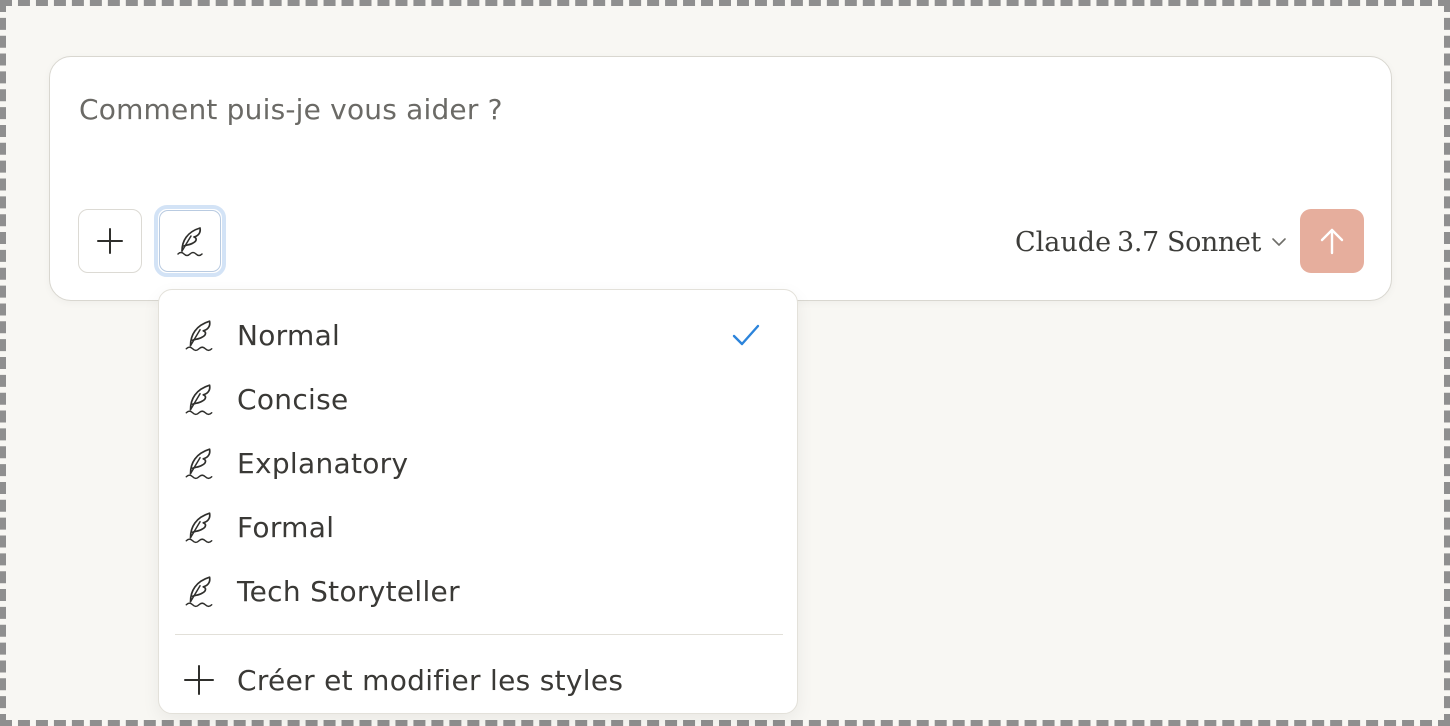 The width and height of the screenshot is (1450, 726). What do you see at coordinates (479, 527) in the screenshot?
I see `style-menu-item-formal: Formal` at bounding box center [479, 527].